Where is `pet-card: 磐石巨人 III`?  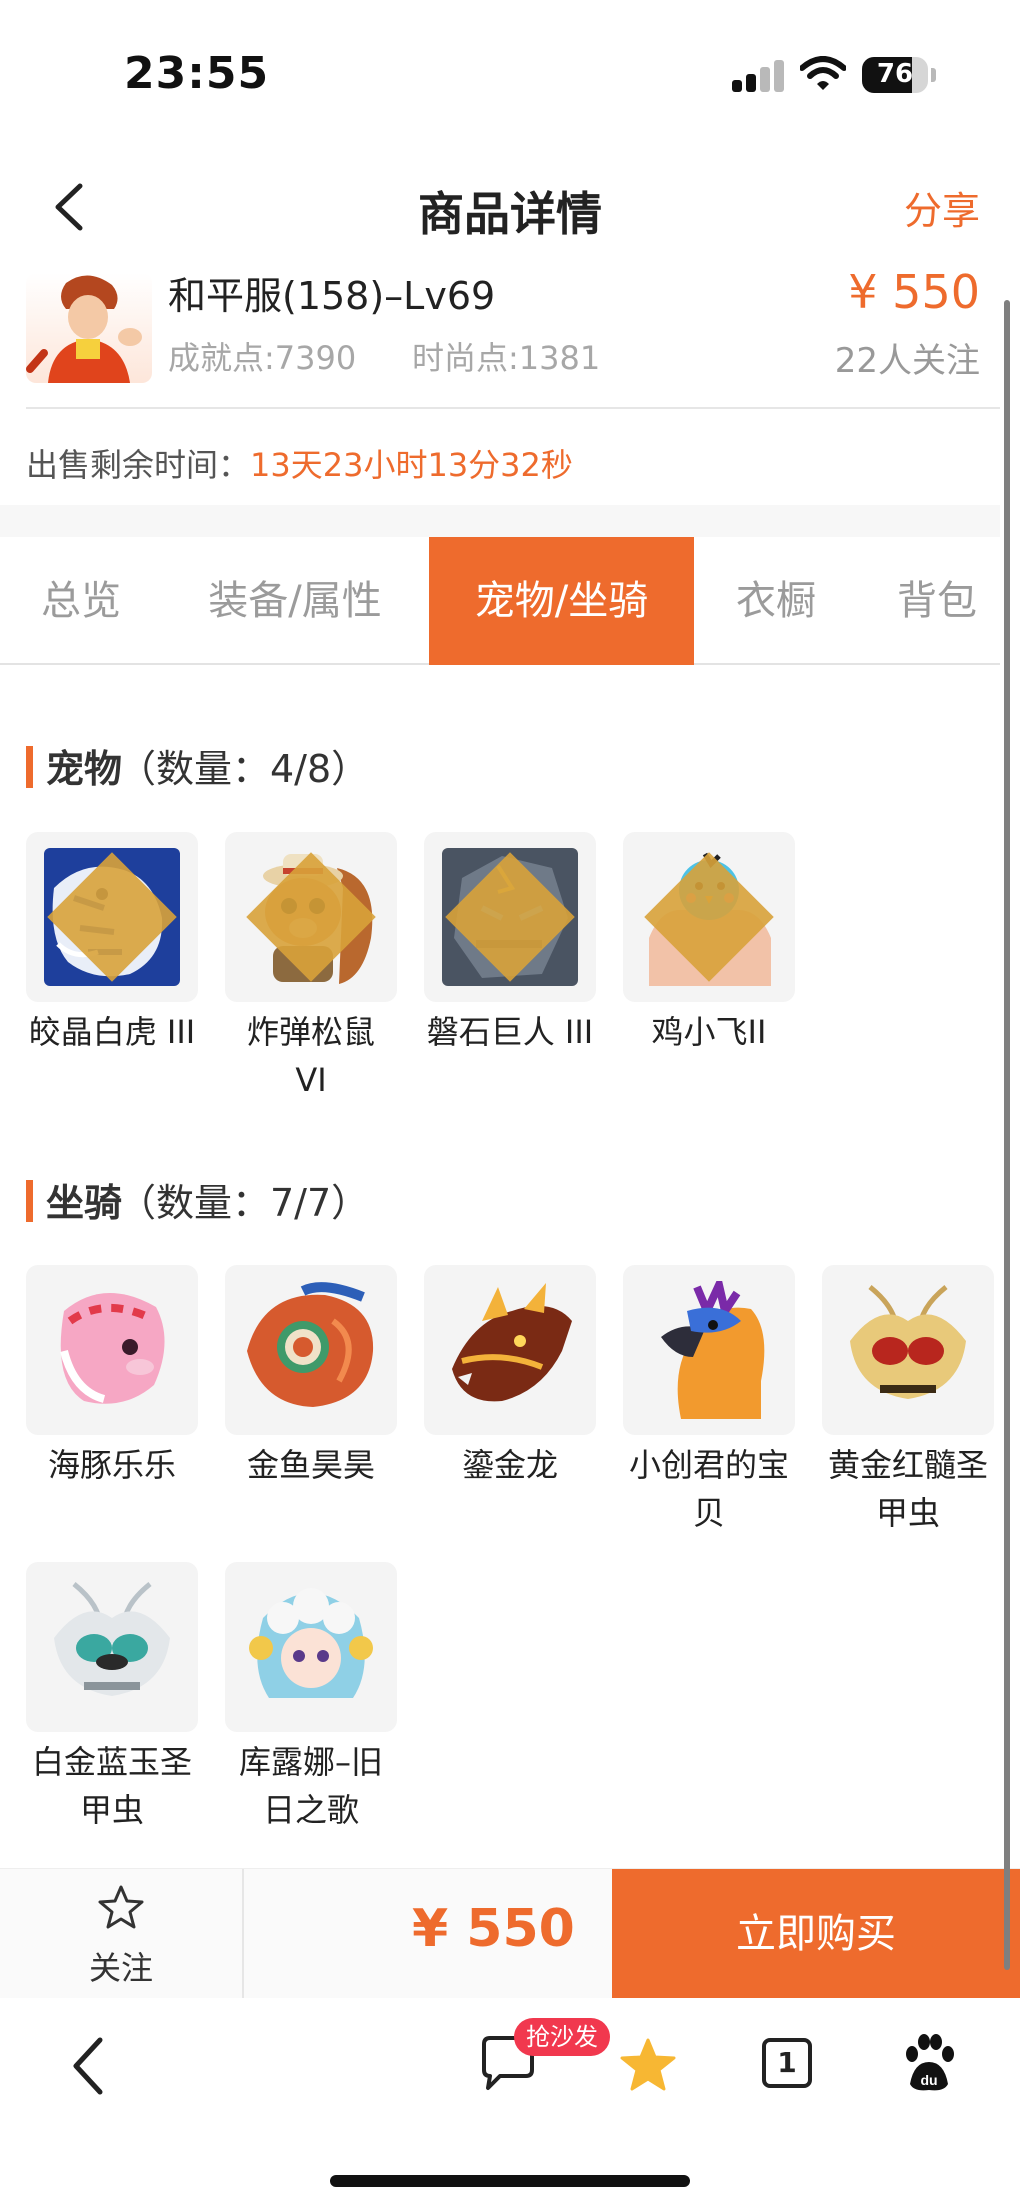 pet-card: 磐石巨人 III is located at coordinates (510, 944).